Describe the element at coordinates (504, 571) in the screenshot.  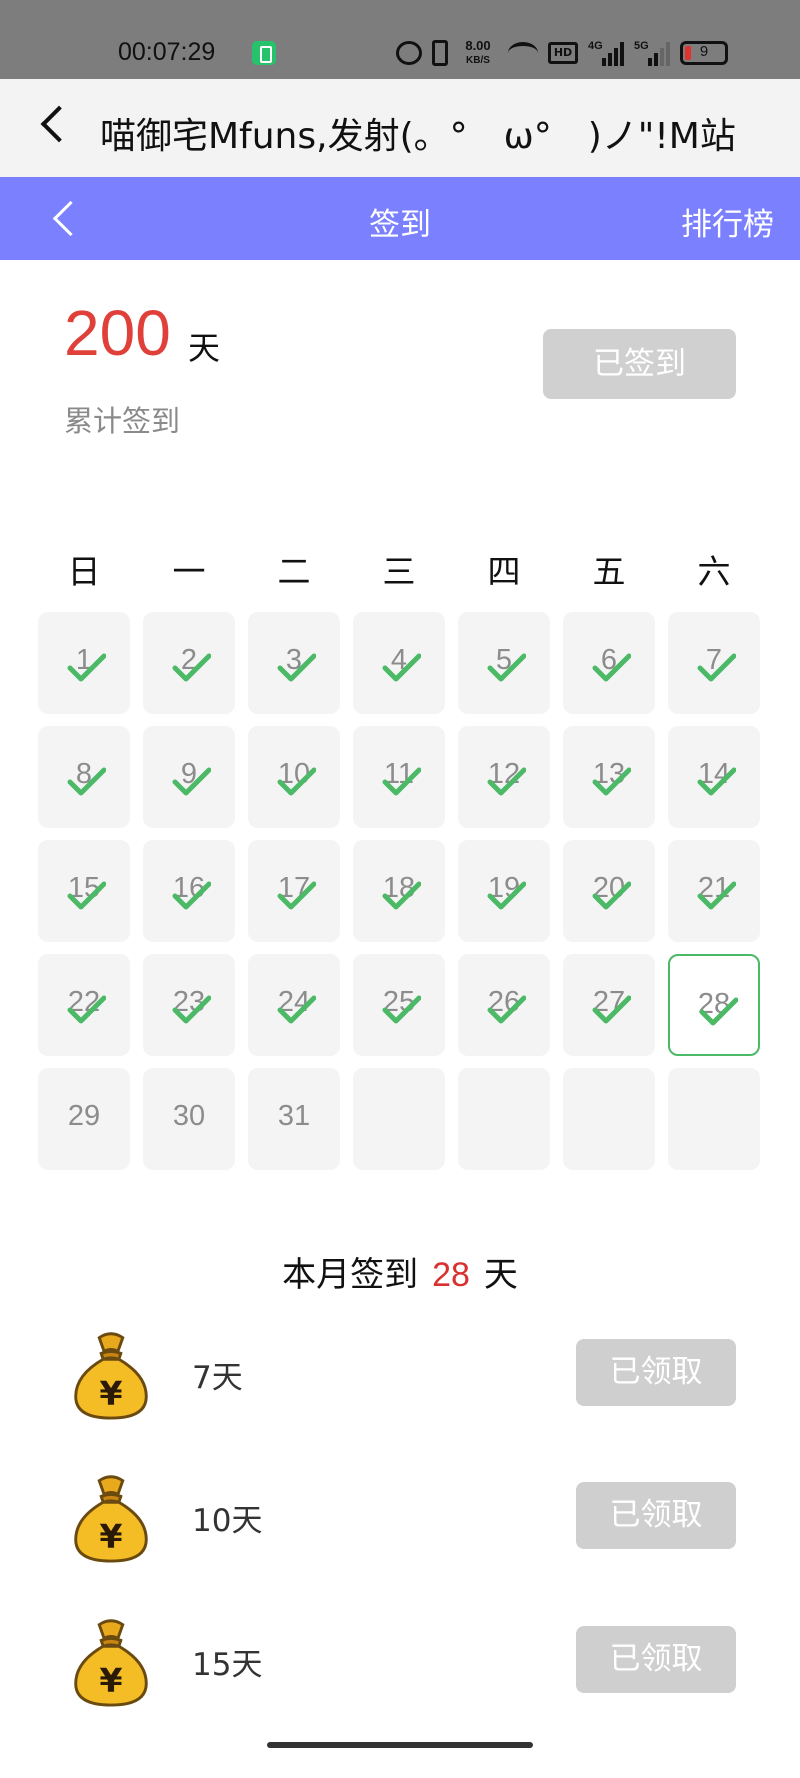
I see `weekday-thu: 四` at that location.